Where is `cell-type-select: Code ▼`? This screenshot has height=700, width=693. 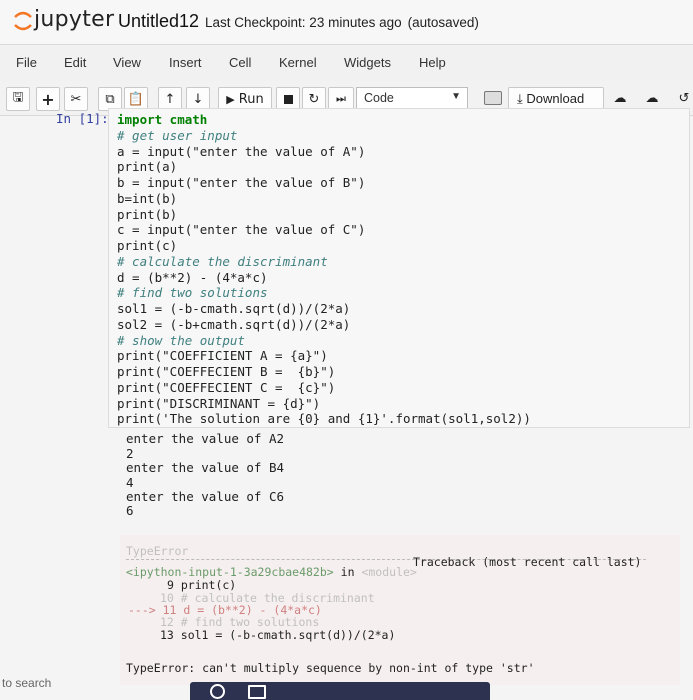 cell-type-select: Code ▼ is located at coordinates (412, 98).